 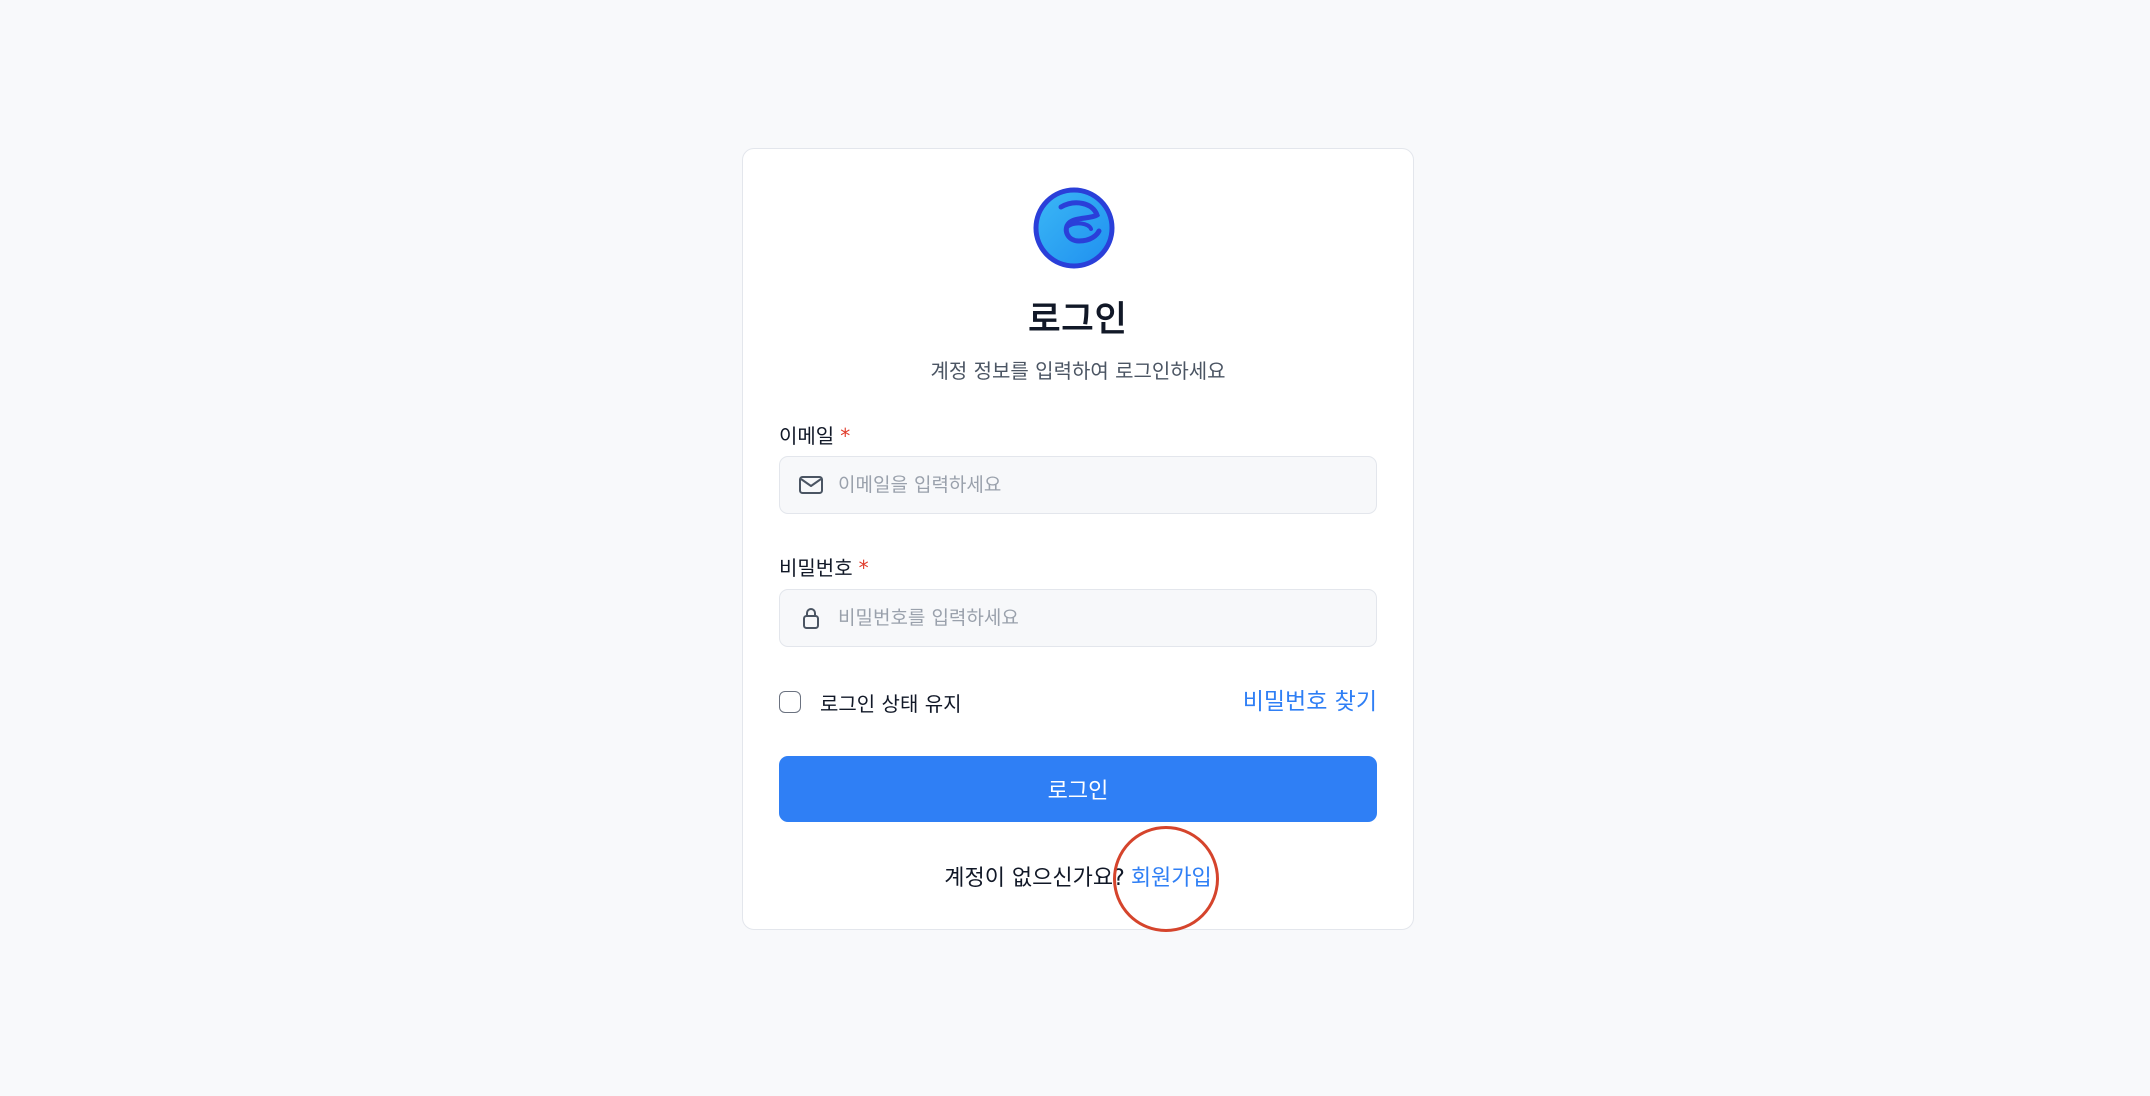 What do you see at coordinates (1098, 484) in the screenshot?
I see `email-input` at bounding box center [1098, 484].